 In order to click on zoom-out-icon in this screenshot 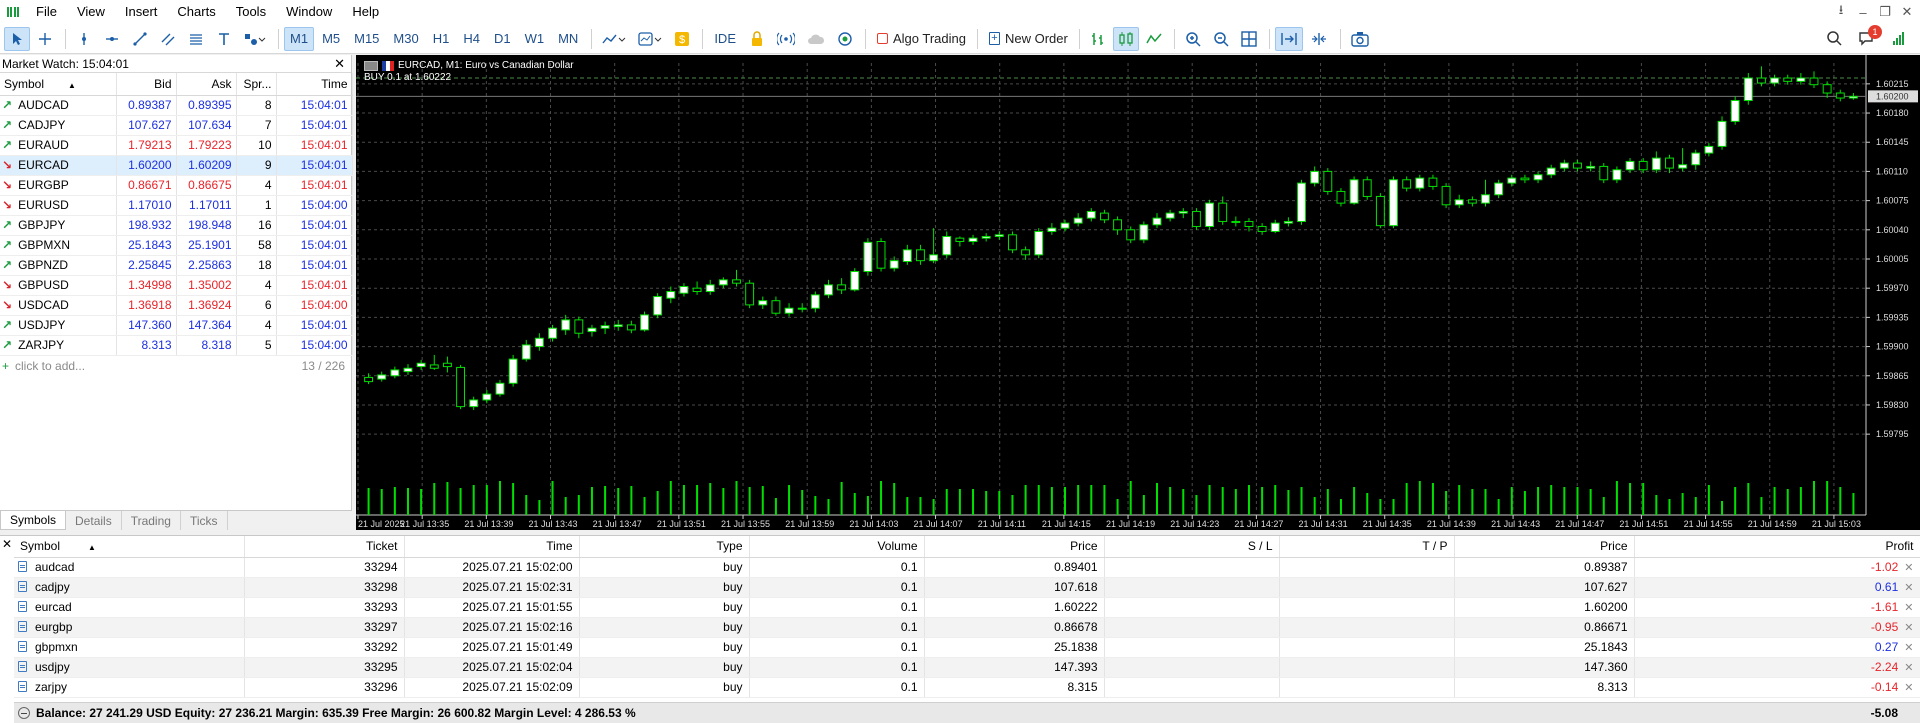, I will do `click(1221, 39)`.